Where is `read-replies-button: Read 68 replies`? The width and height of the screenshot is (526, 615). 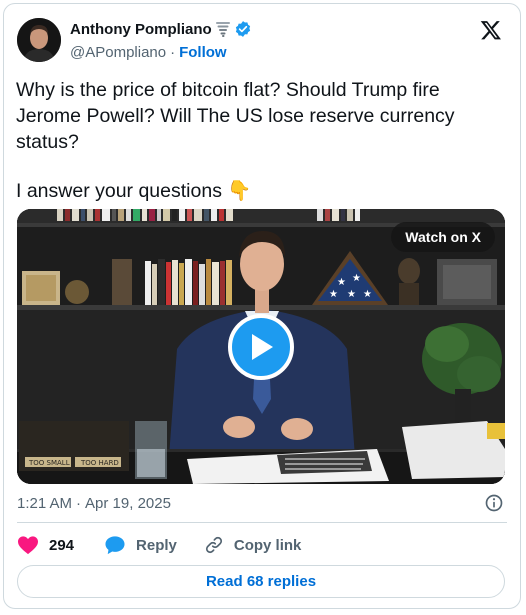
read-replies-button: Read 68 replies is located at coordinates (261, 581).